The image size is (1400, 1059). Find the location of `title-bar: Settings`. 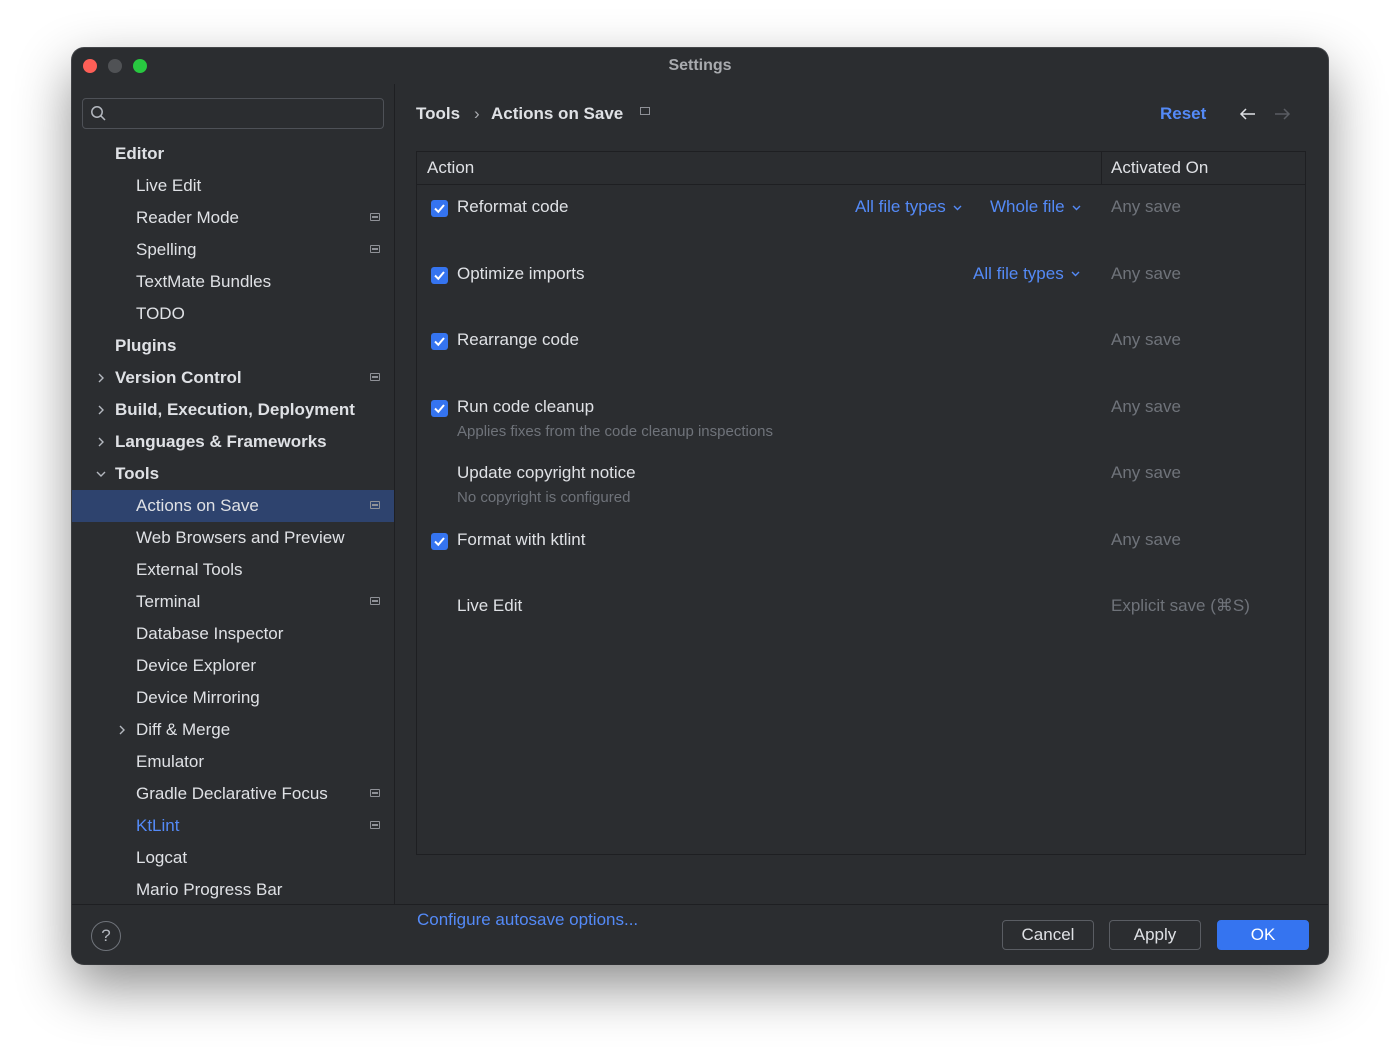

title-bar: Settings is located at coordinates (700, 66).